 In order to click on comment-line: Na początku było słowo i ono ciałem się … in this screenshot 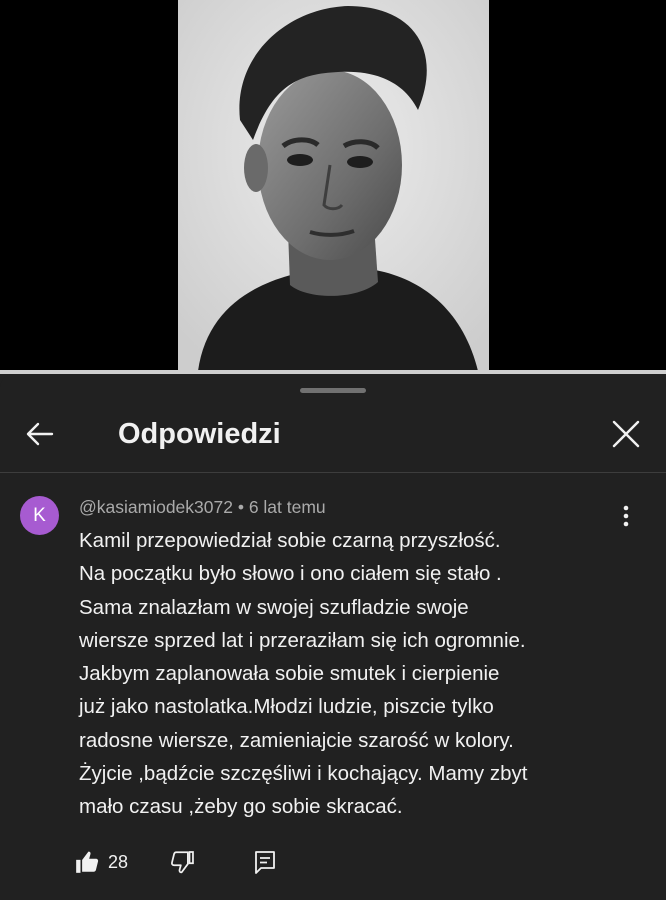, I will do `click(290, 574)`.